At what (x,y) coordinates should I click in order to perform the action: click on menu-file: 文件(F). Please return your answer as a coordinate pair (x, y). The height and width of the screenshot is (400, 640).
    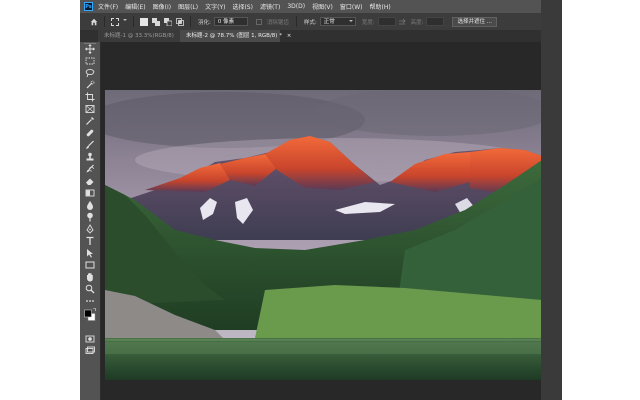
    Looking at the image, I should click on (108, 6).